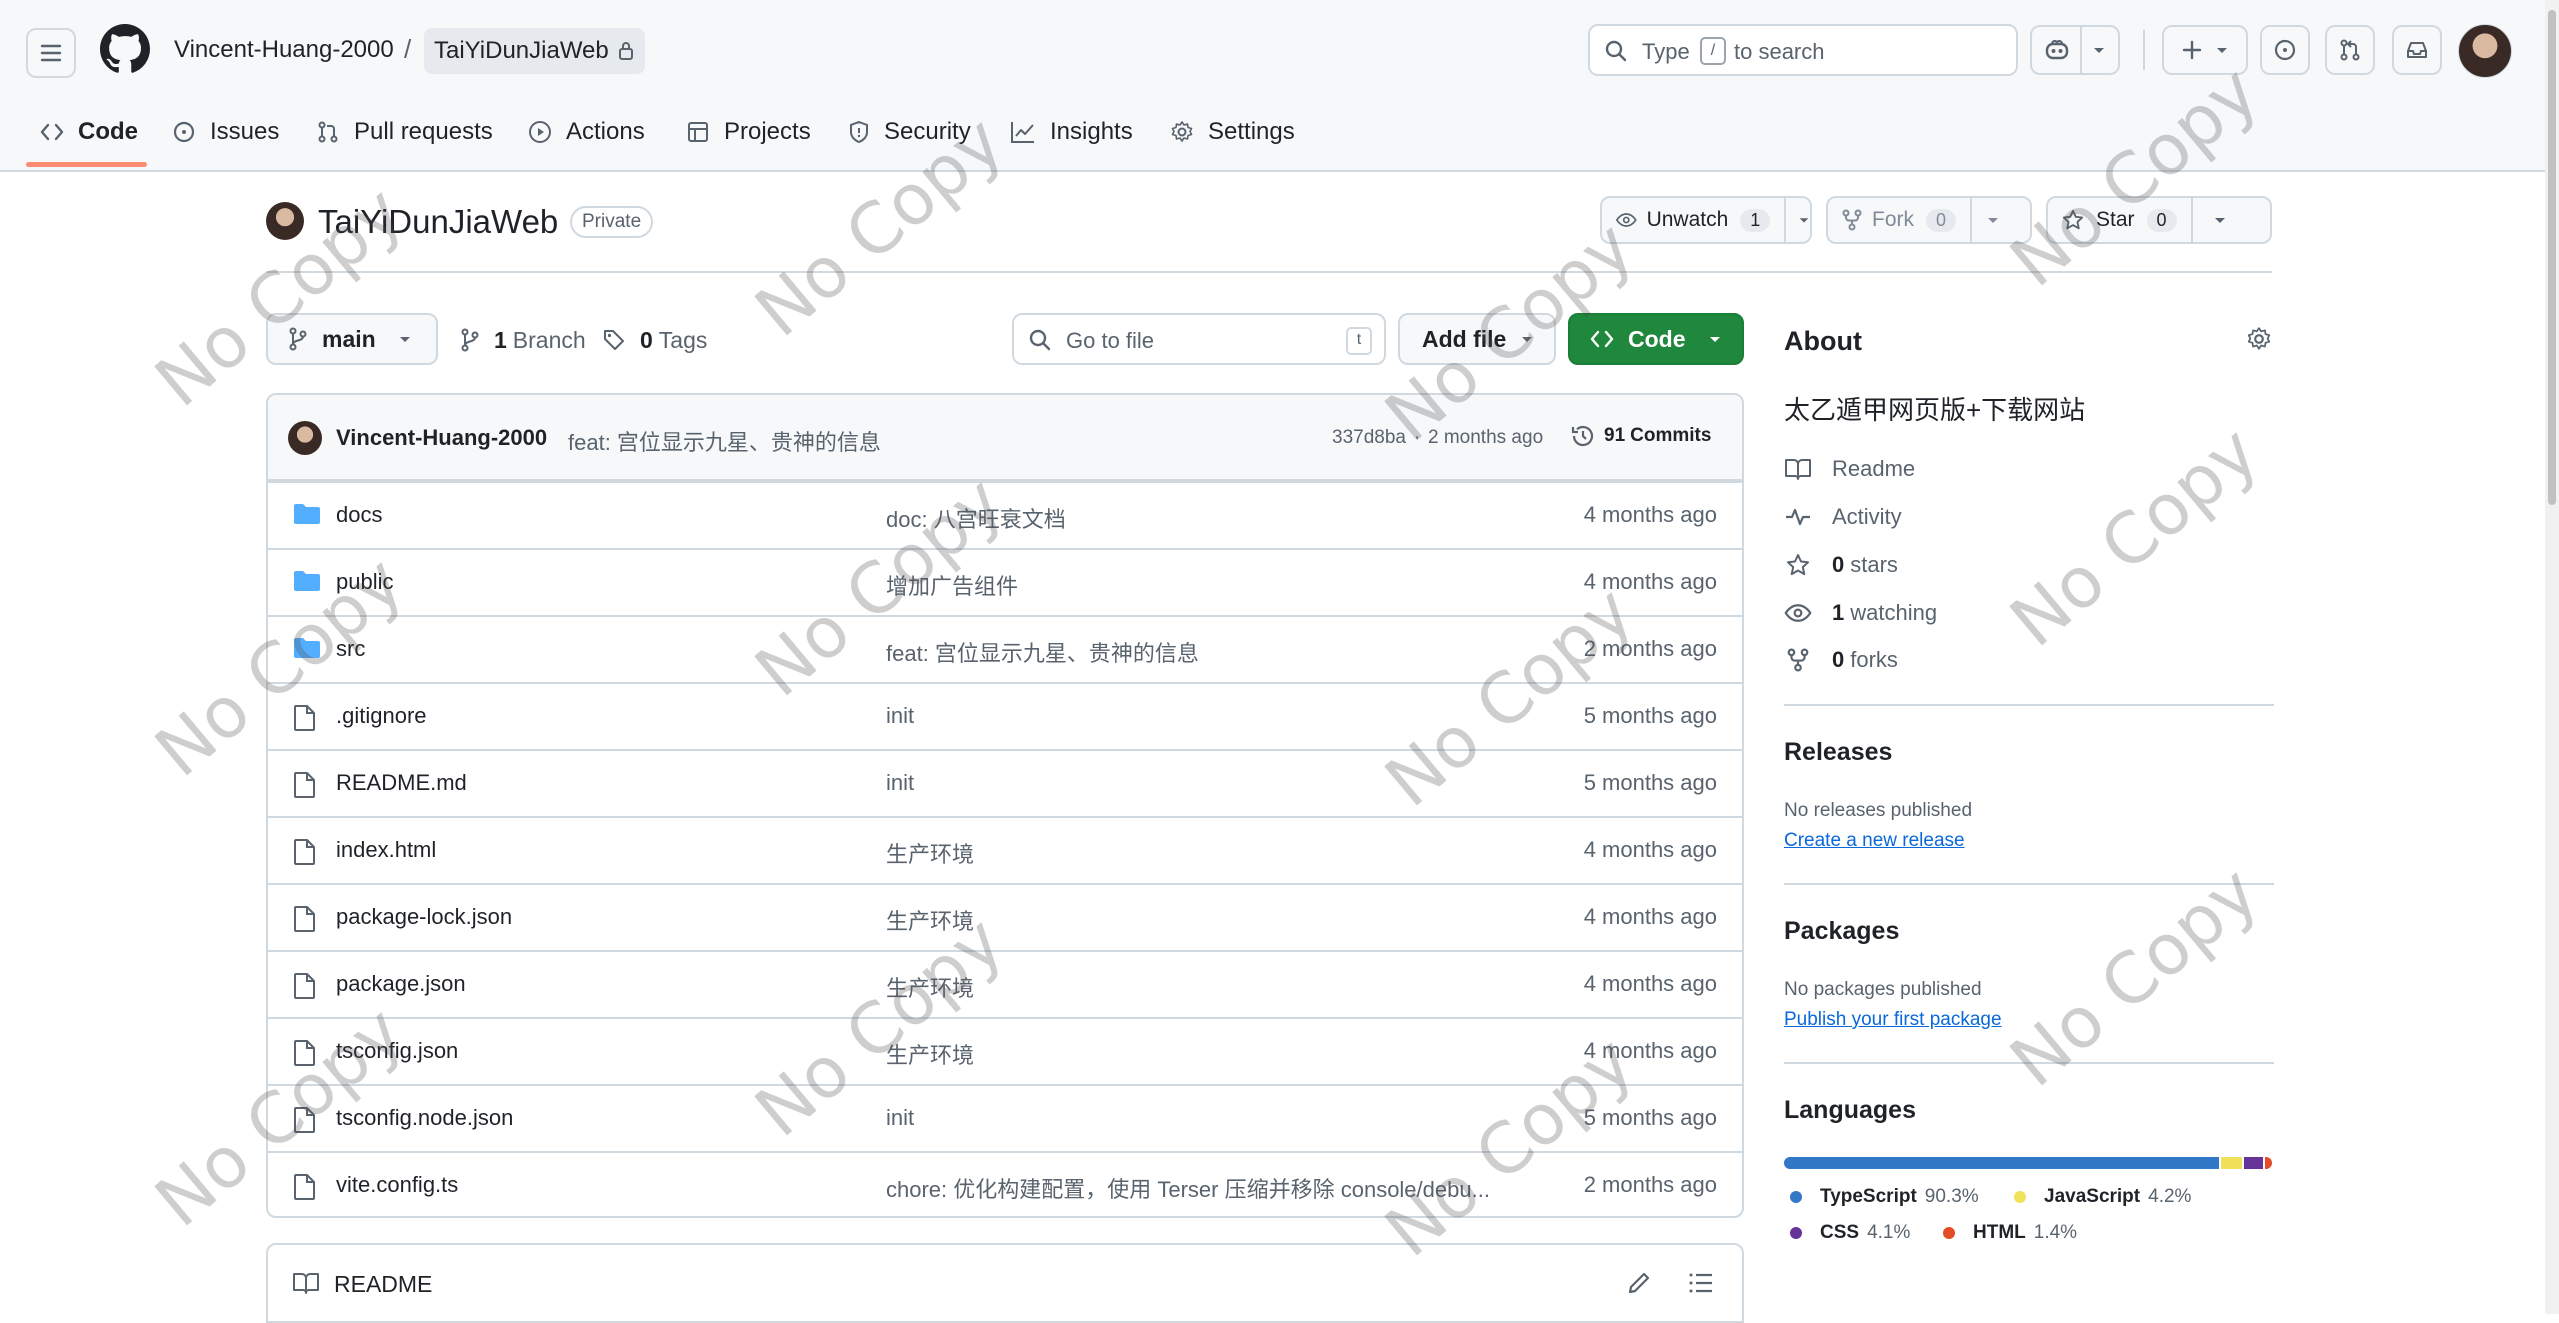 The image size is (2559, 1323). What do you see at coordinates (1850, 1233) in the screenshot?
I see `language-item: CSS 4.1%` at bounding box center [1850, 1233].